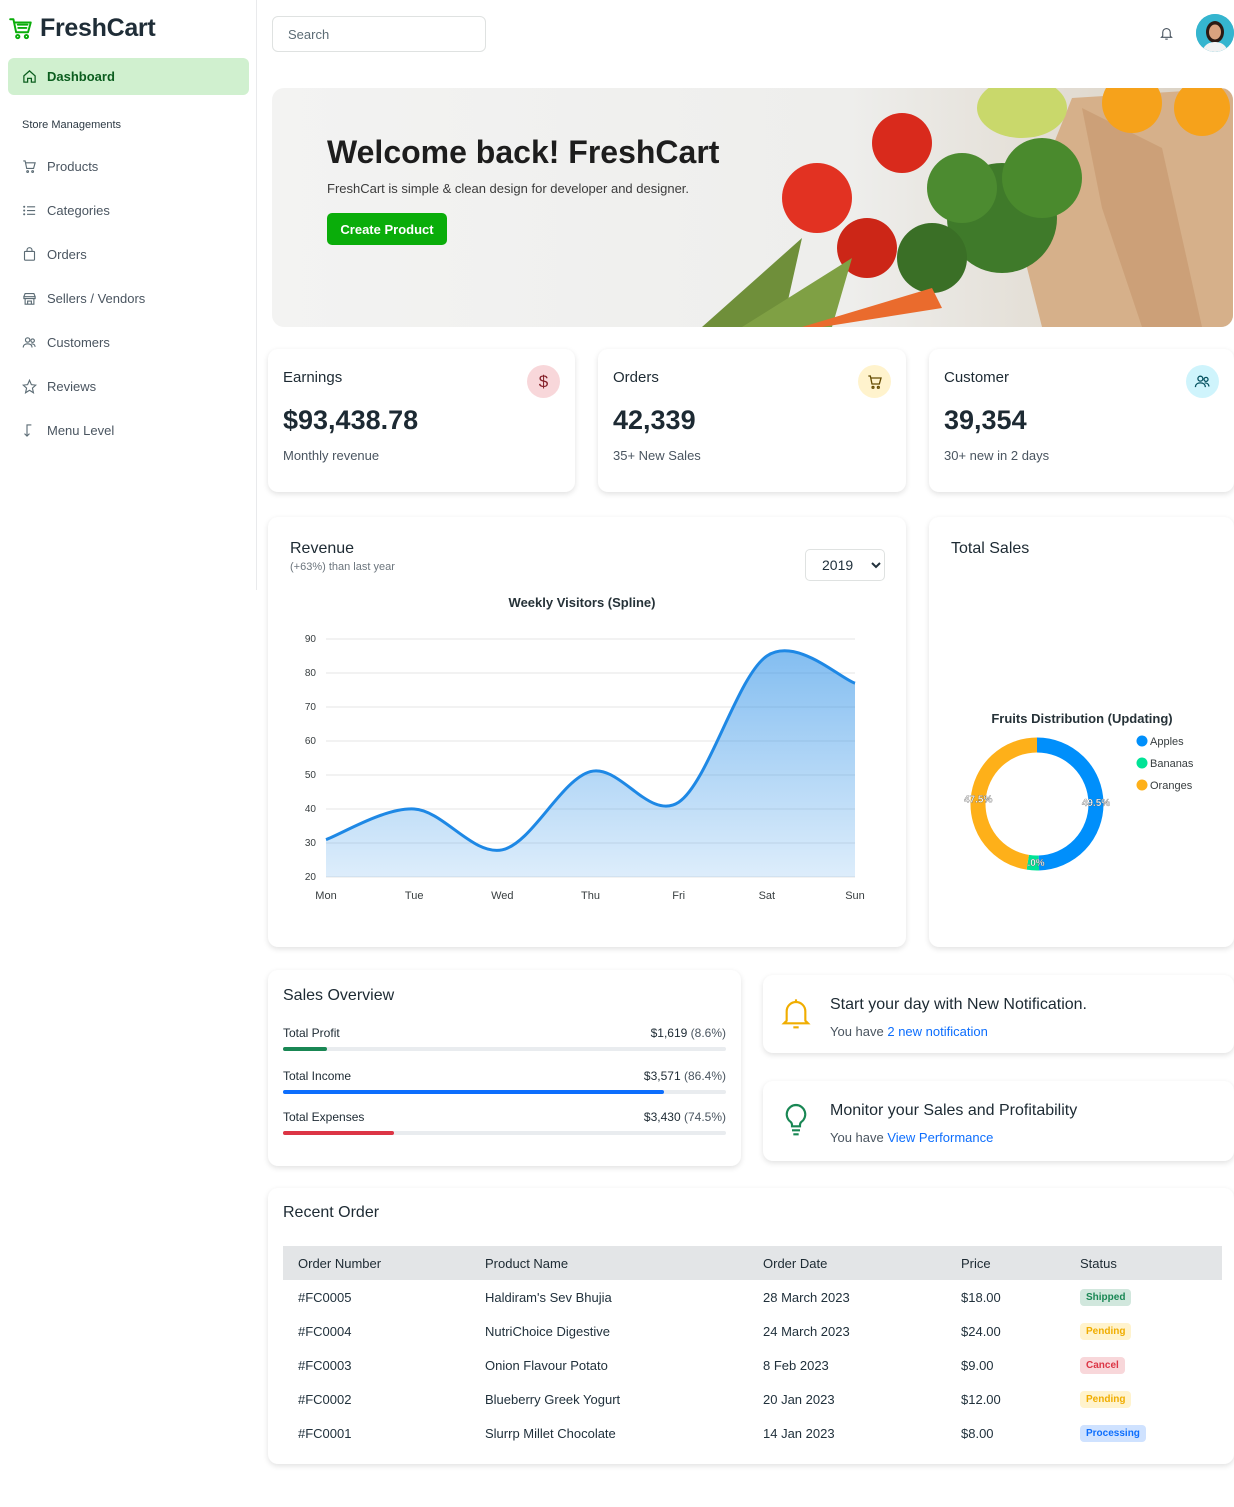 This screenshot has height=1507, width=1234. I want to click on sidebar-item-label: Orders, so click(67, 254).